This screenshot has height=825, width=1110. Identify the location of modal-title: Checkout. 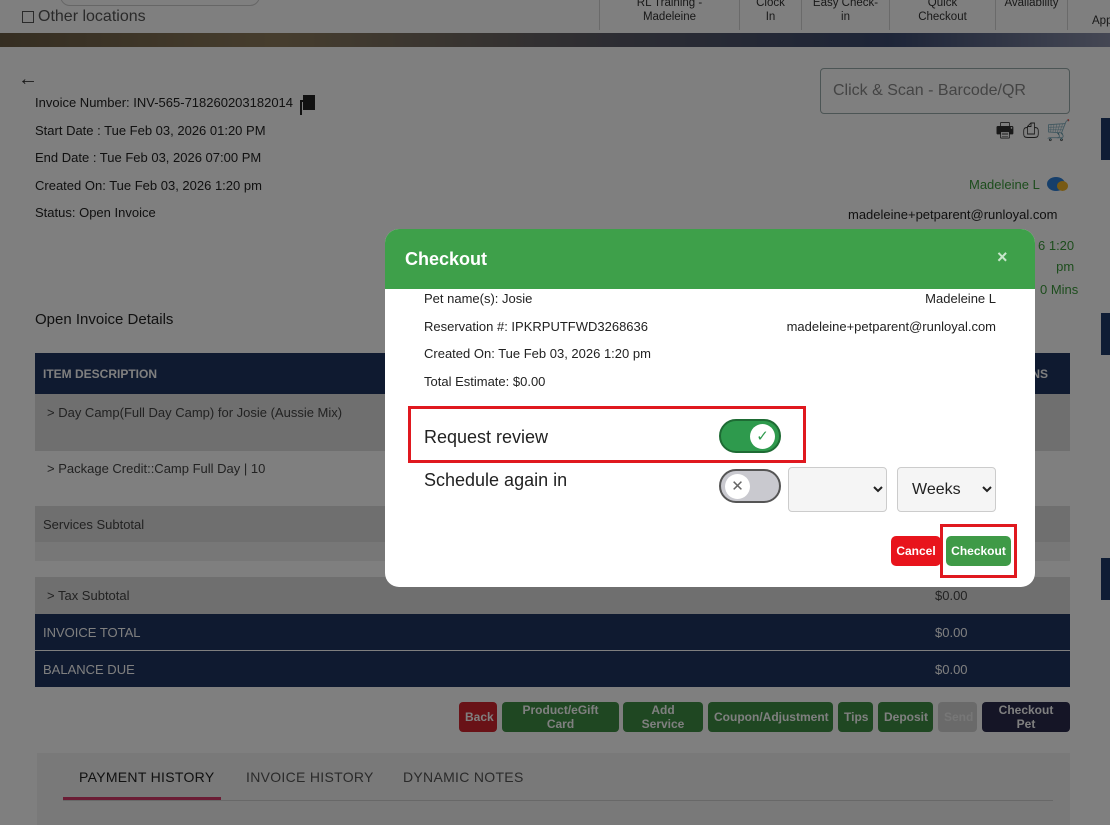
(446, 259).